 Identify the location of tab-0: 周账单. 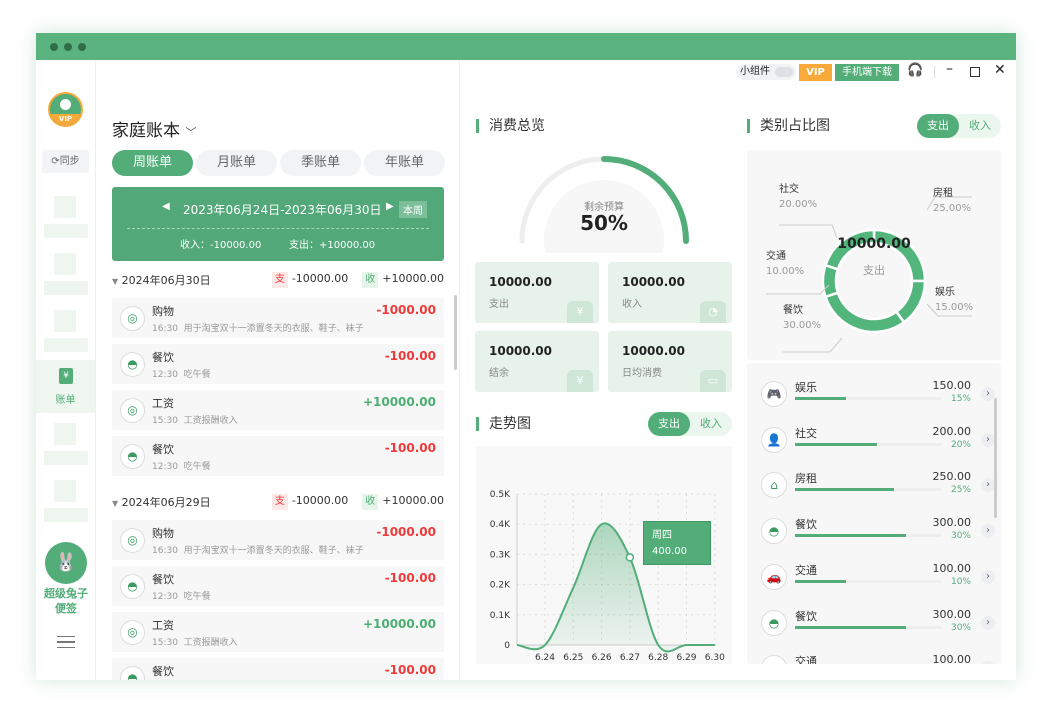
(152, 163).